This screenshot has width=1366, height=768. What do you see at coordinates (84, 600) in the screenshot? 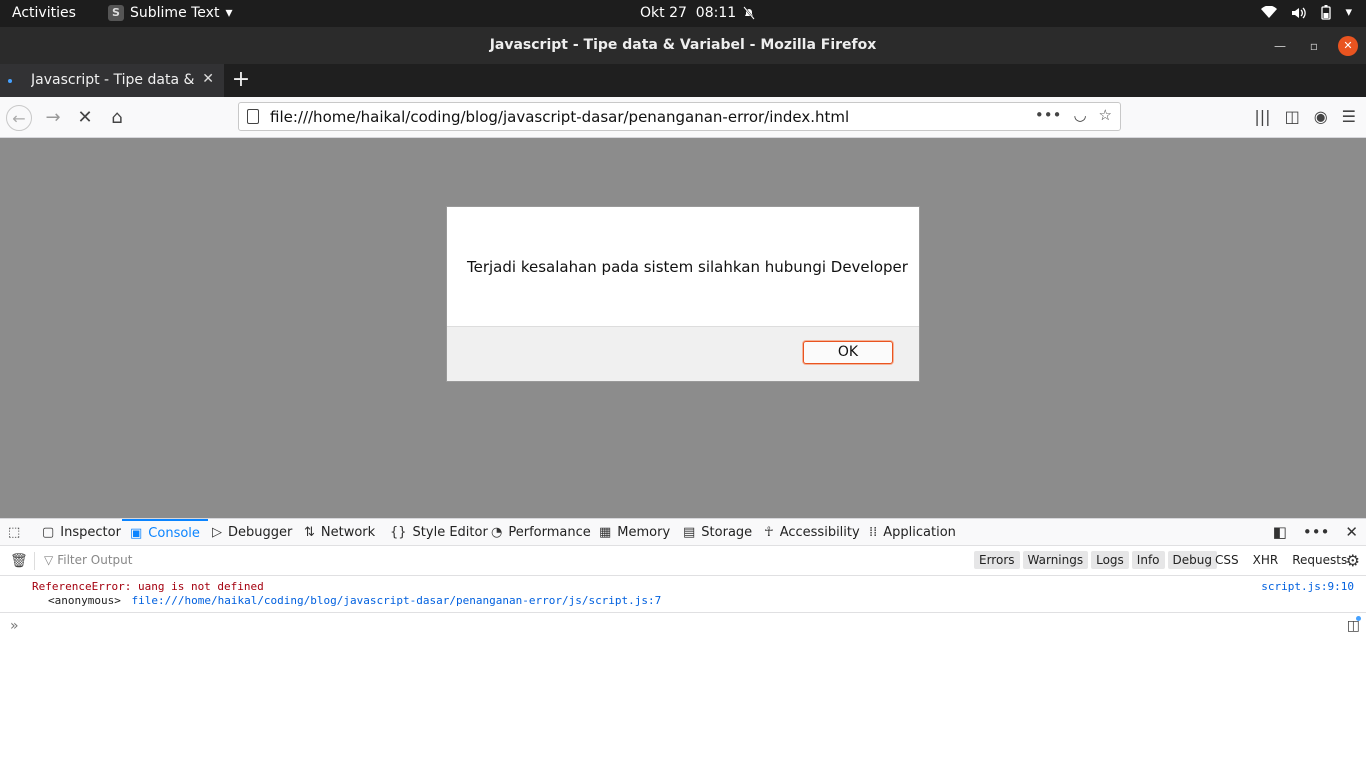
I see `stack-function: <anonymous>` at bounding box center [84, 600].